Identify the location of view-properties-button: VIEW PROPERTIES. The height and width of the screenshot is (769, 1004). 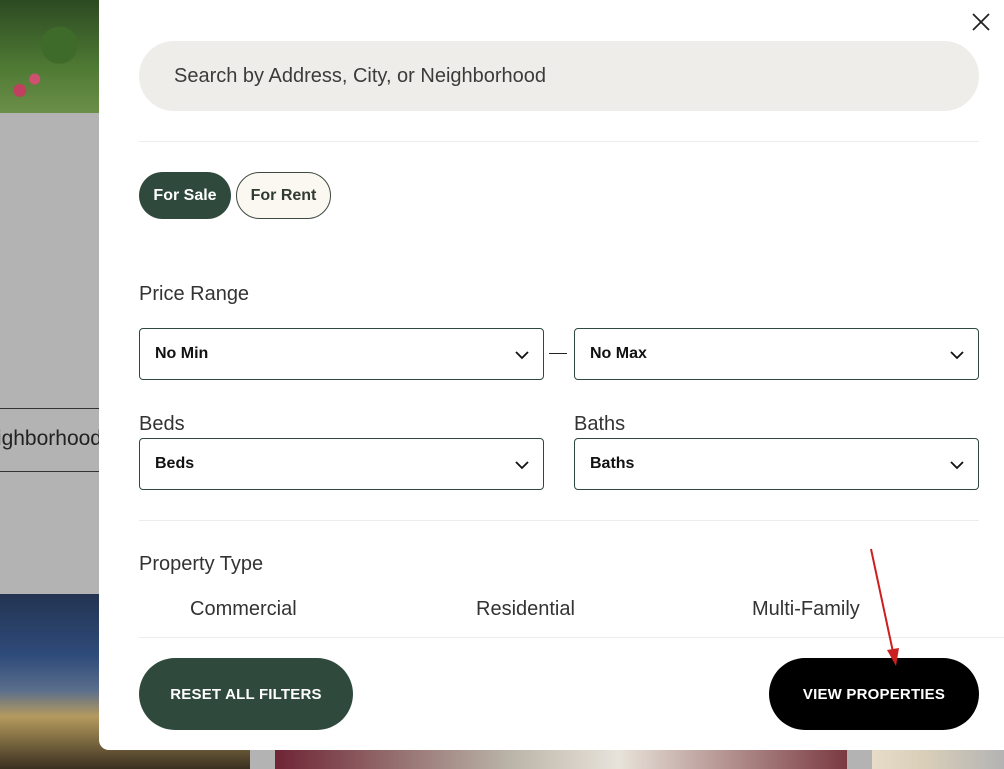
(874, 694).